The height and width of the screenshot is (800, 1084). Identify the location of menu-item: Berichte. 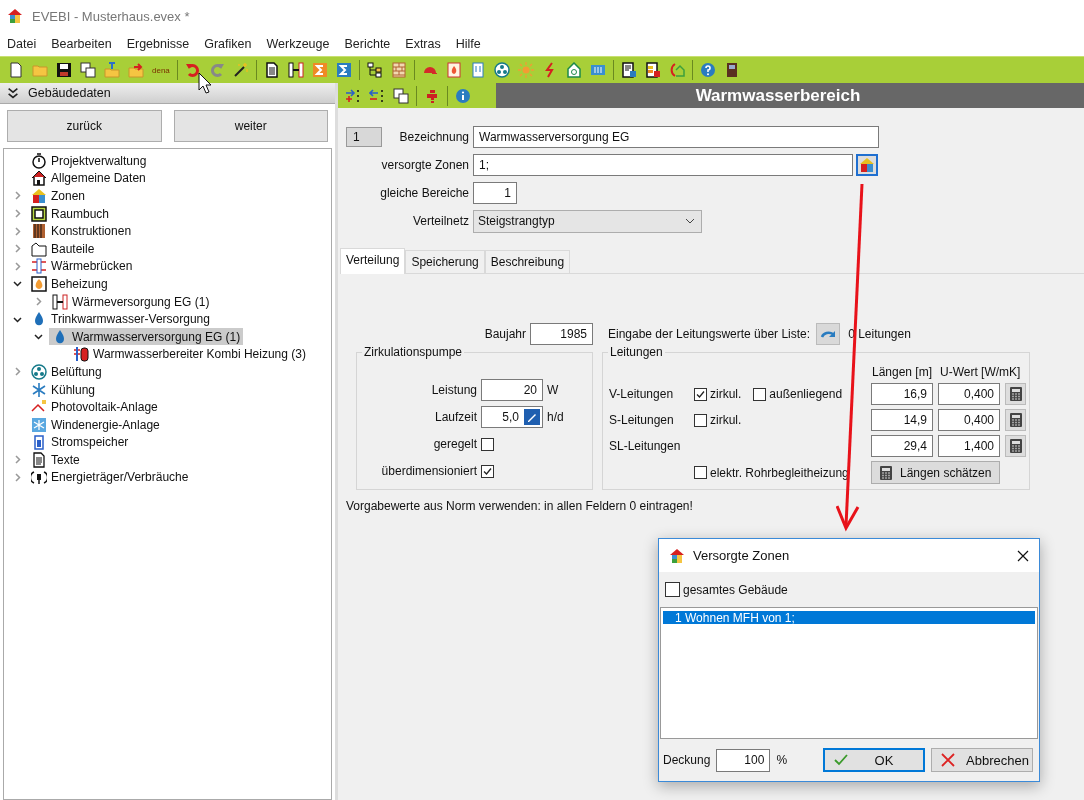
(367, 44).